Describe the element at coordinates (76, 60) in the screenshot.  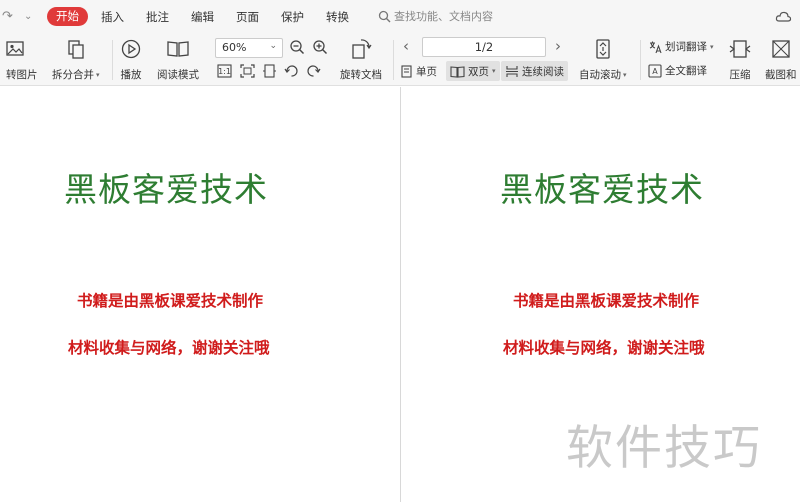
I see `split-merge-button: 拆分合并 ▾` at that location.